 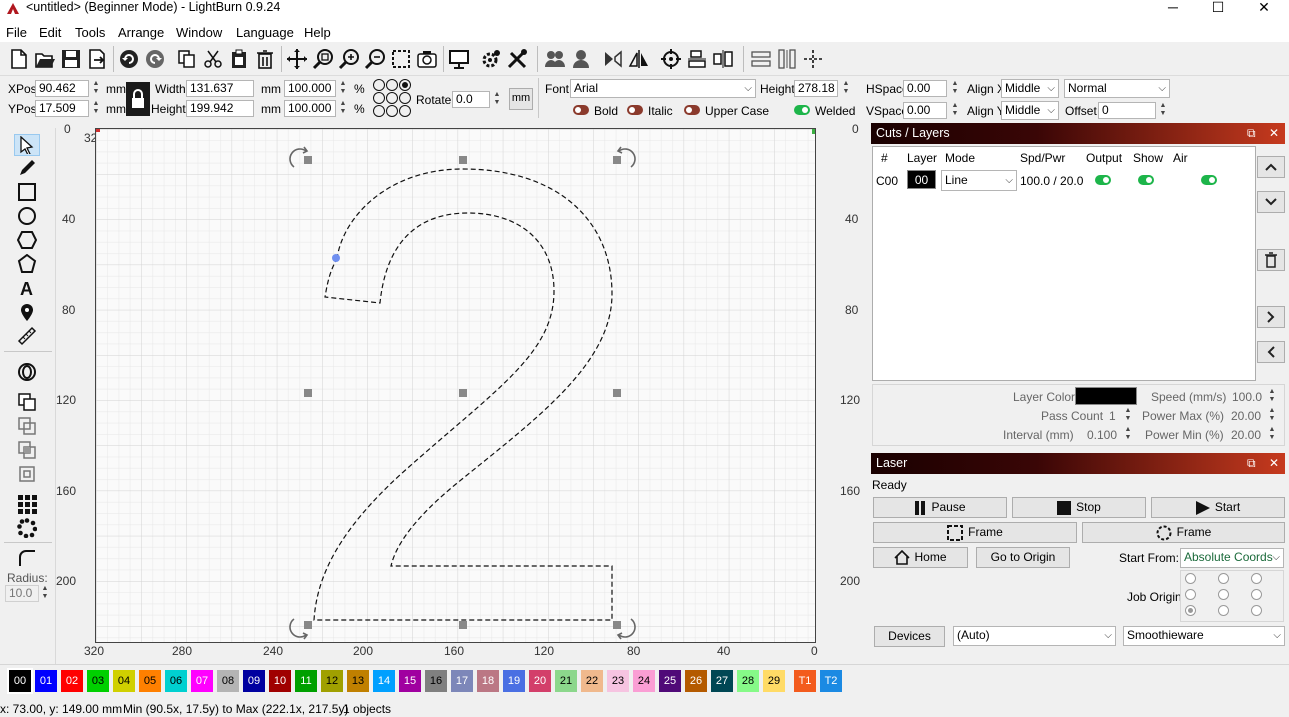 I want to click on frame-rect-button: Frame, so click(x=975, y=532).